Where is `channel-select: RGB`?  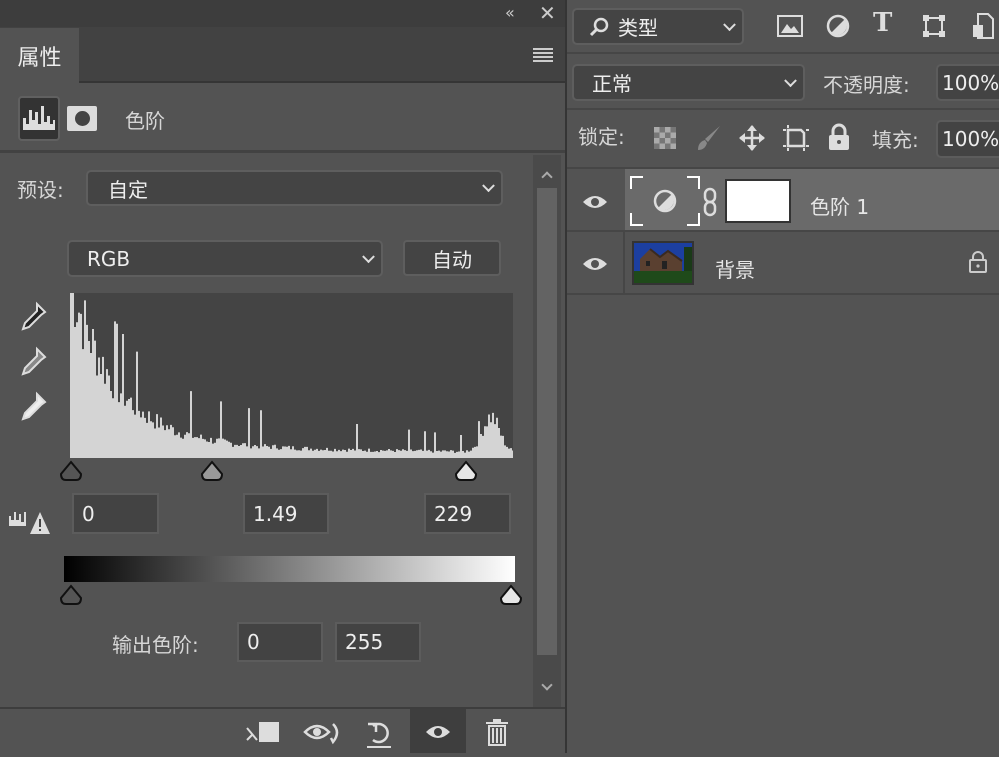 channel-select: RGB is located at coordinates (225, 258).